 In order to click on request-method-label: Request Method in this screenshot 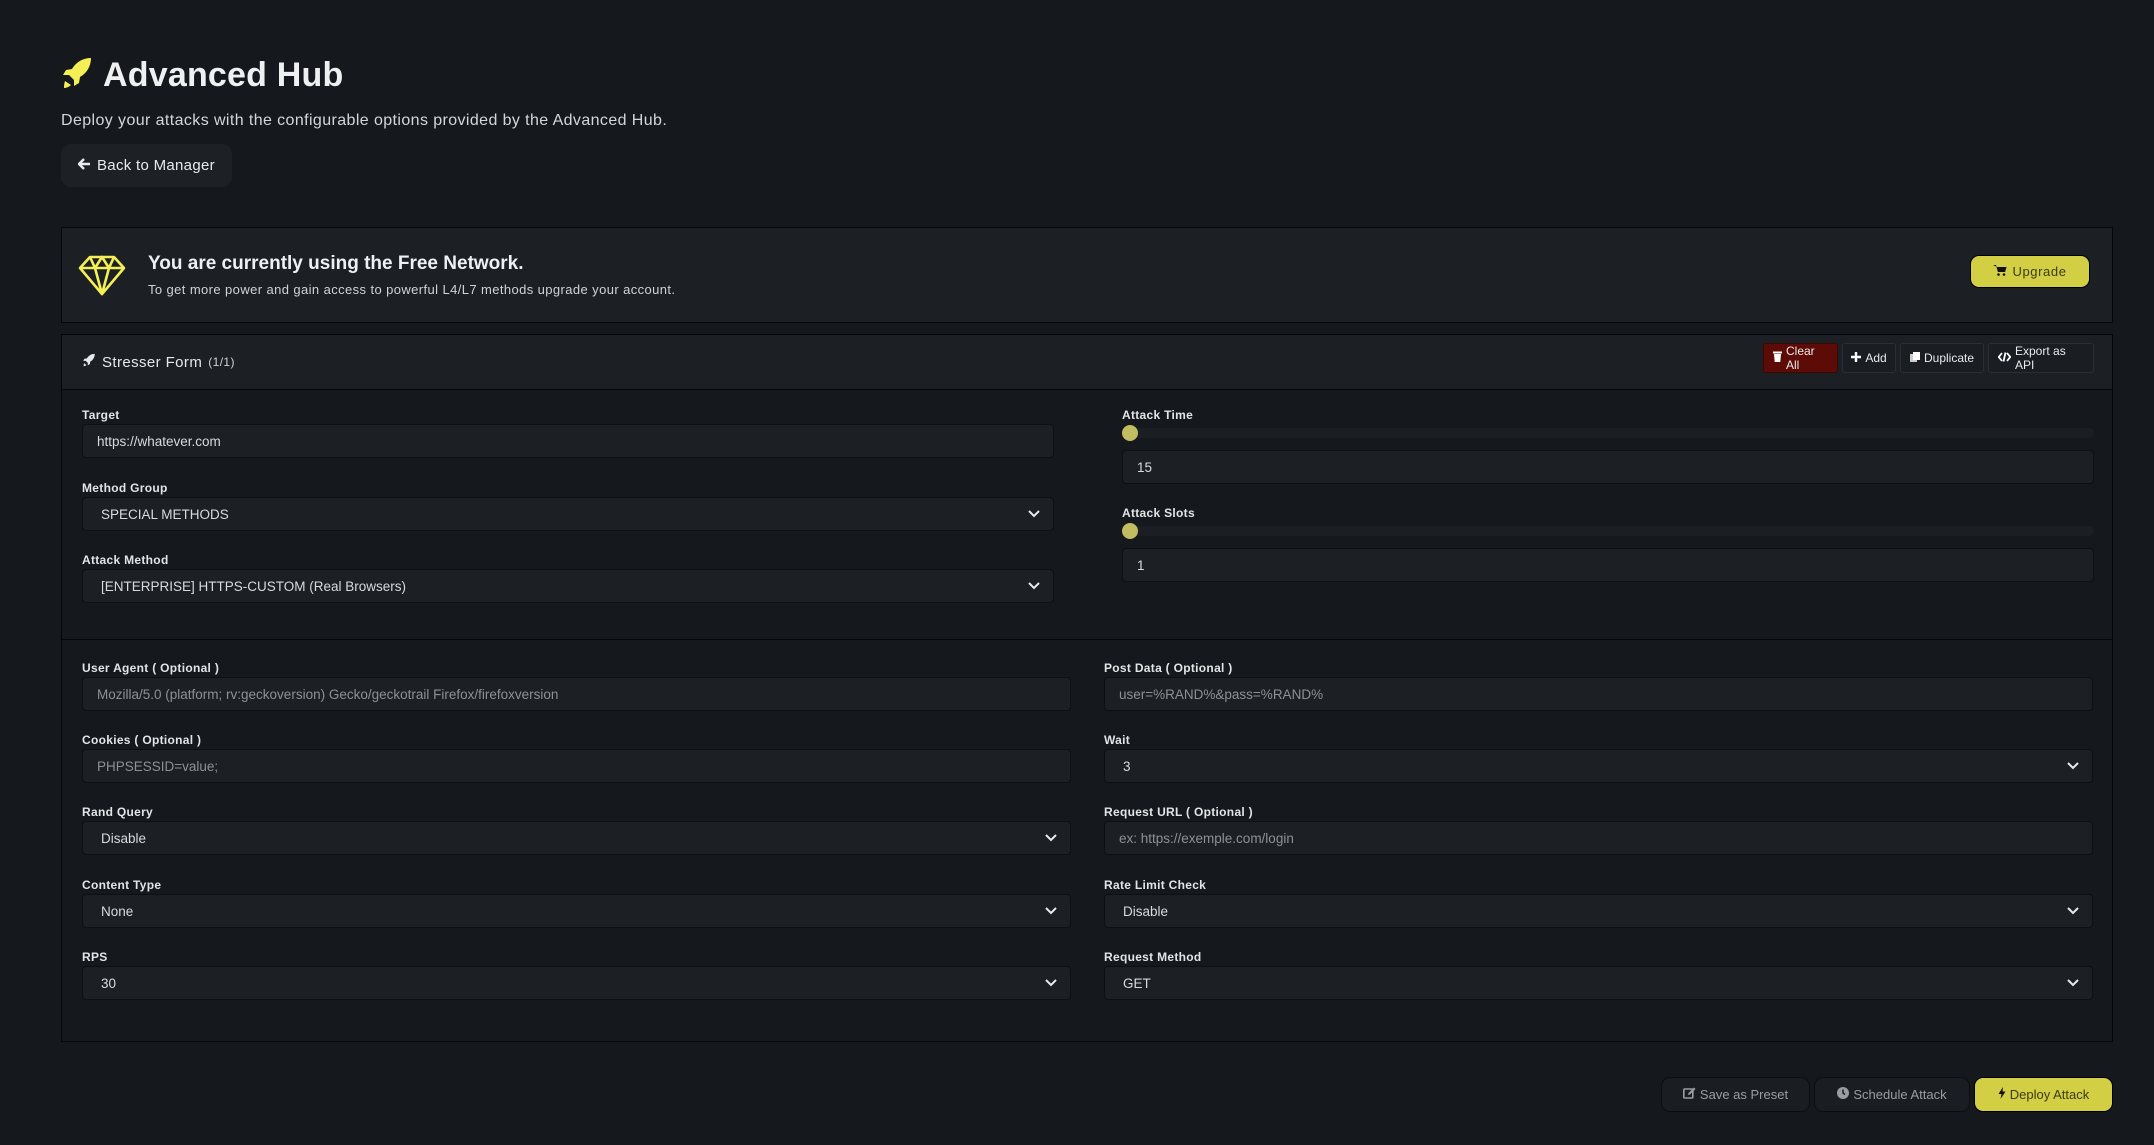, I will do `click(1153, 957)`.